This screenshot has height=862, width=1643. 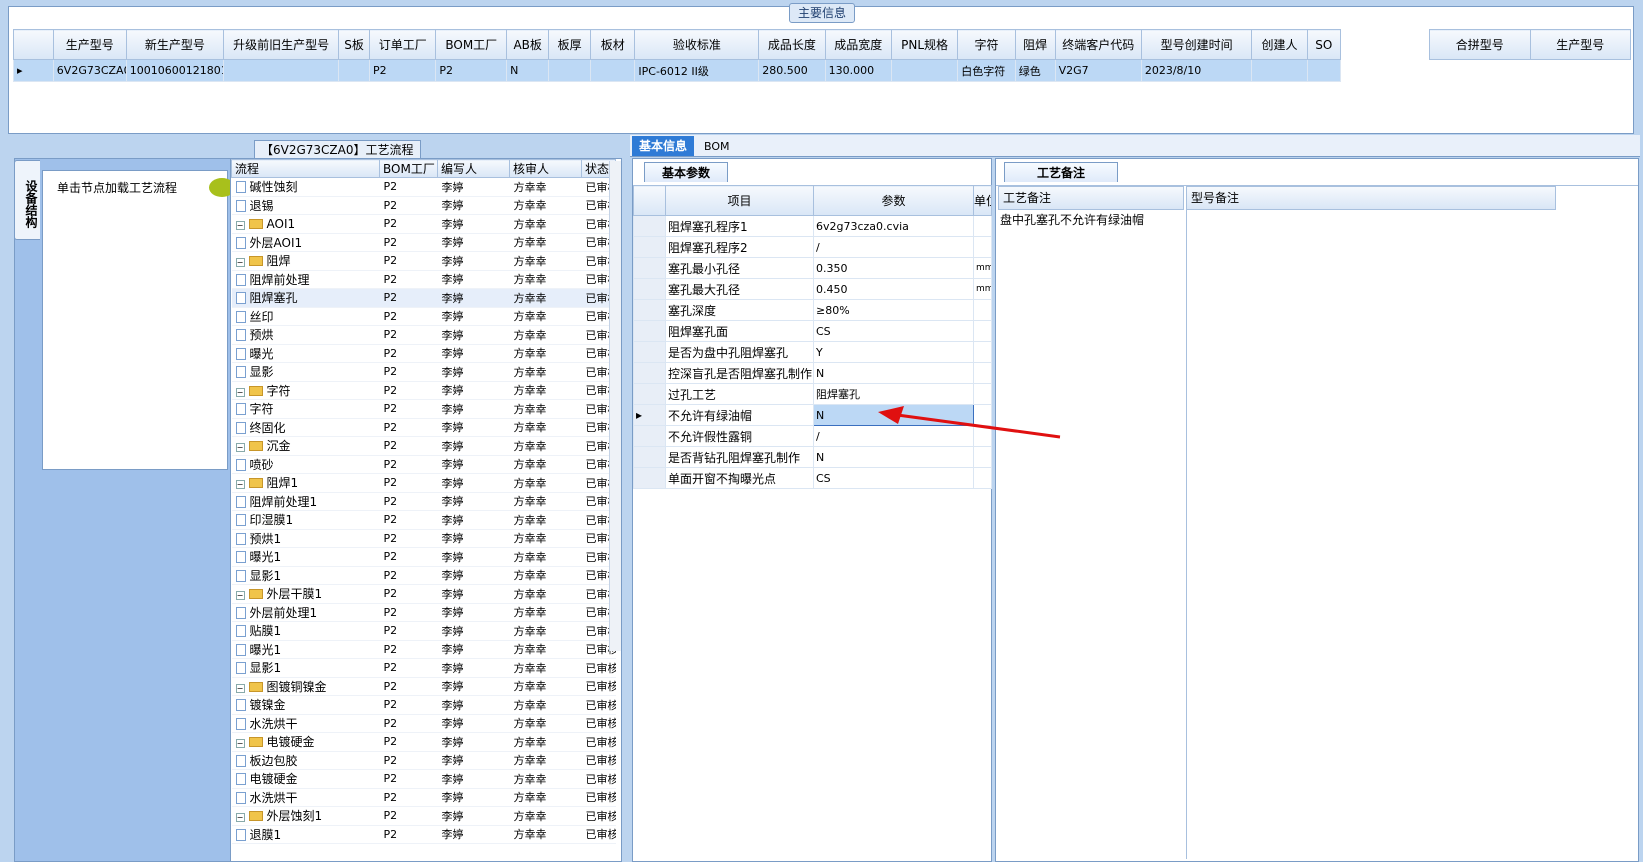 What do you see at coordinates (792, 70) in the screenshot?
I see `table-cell: 280.500` at bounding box center [792, 70].